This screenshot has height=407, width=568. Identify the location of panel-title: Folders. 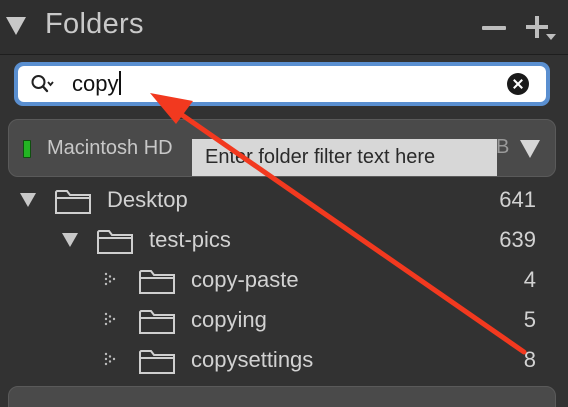
(94, 24).